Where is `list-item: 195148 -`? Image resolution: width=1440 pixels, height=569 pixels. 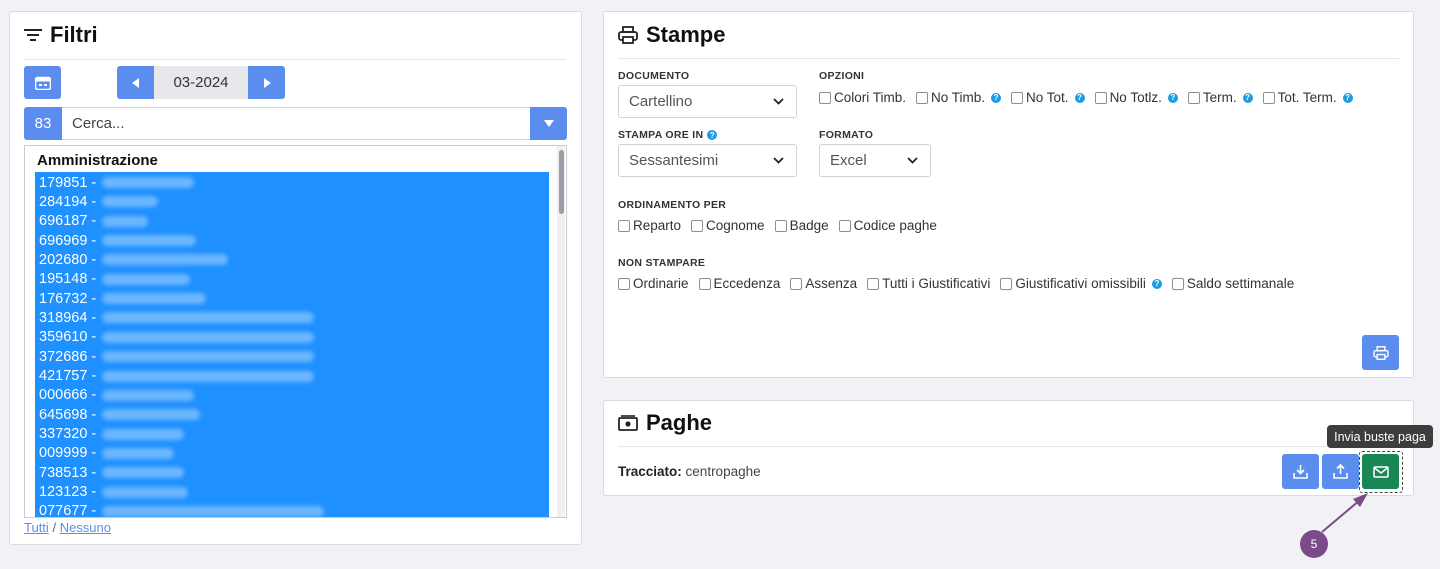
list-item: 195148 - is located at coordinates (115, 279).